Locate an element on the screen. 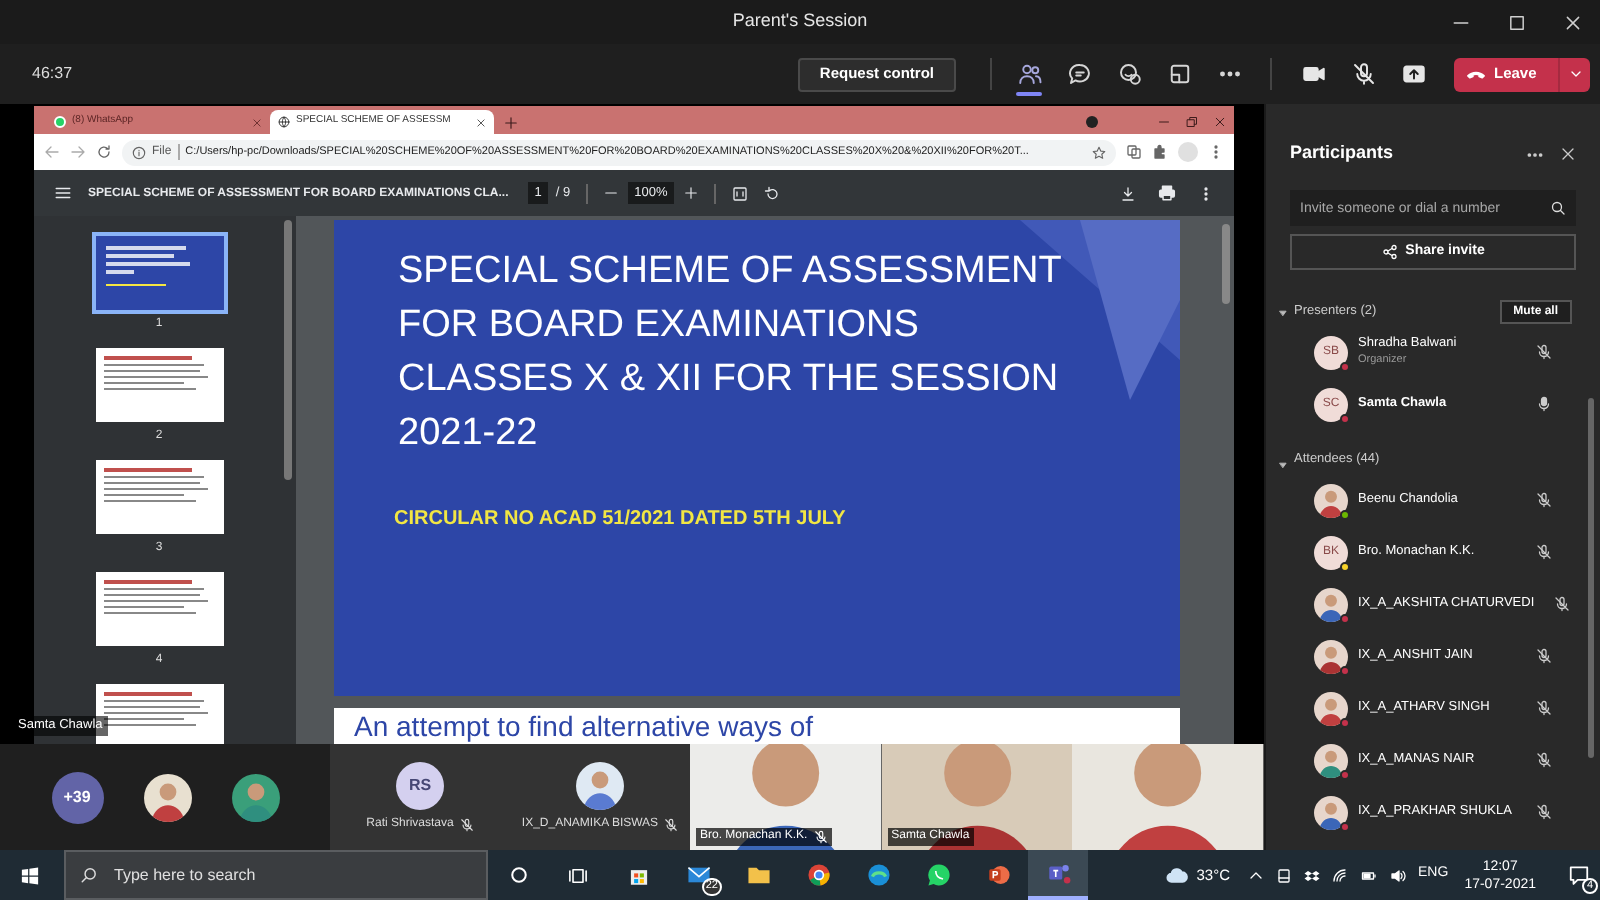  slide-title-line: FOR BOARD EXAMINATIONS is located at coordinates (659, 326).